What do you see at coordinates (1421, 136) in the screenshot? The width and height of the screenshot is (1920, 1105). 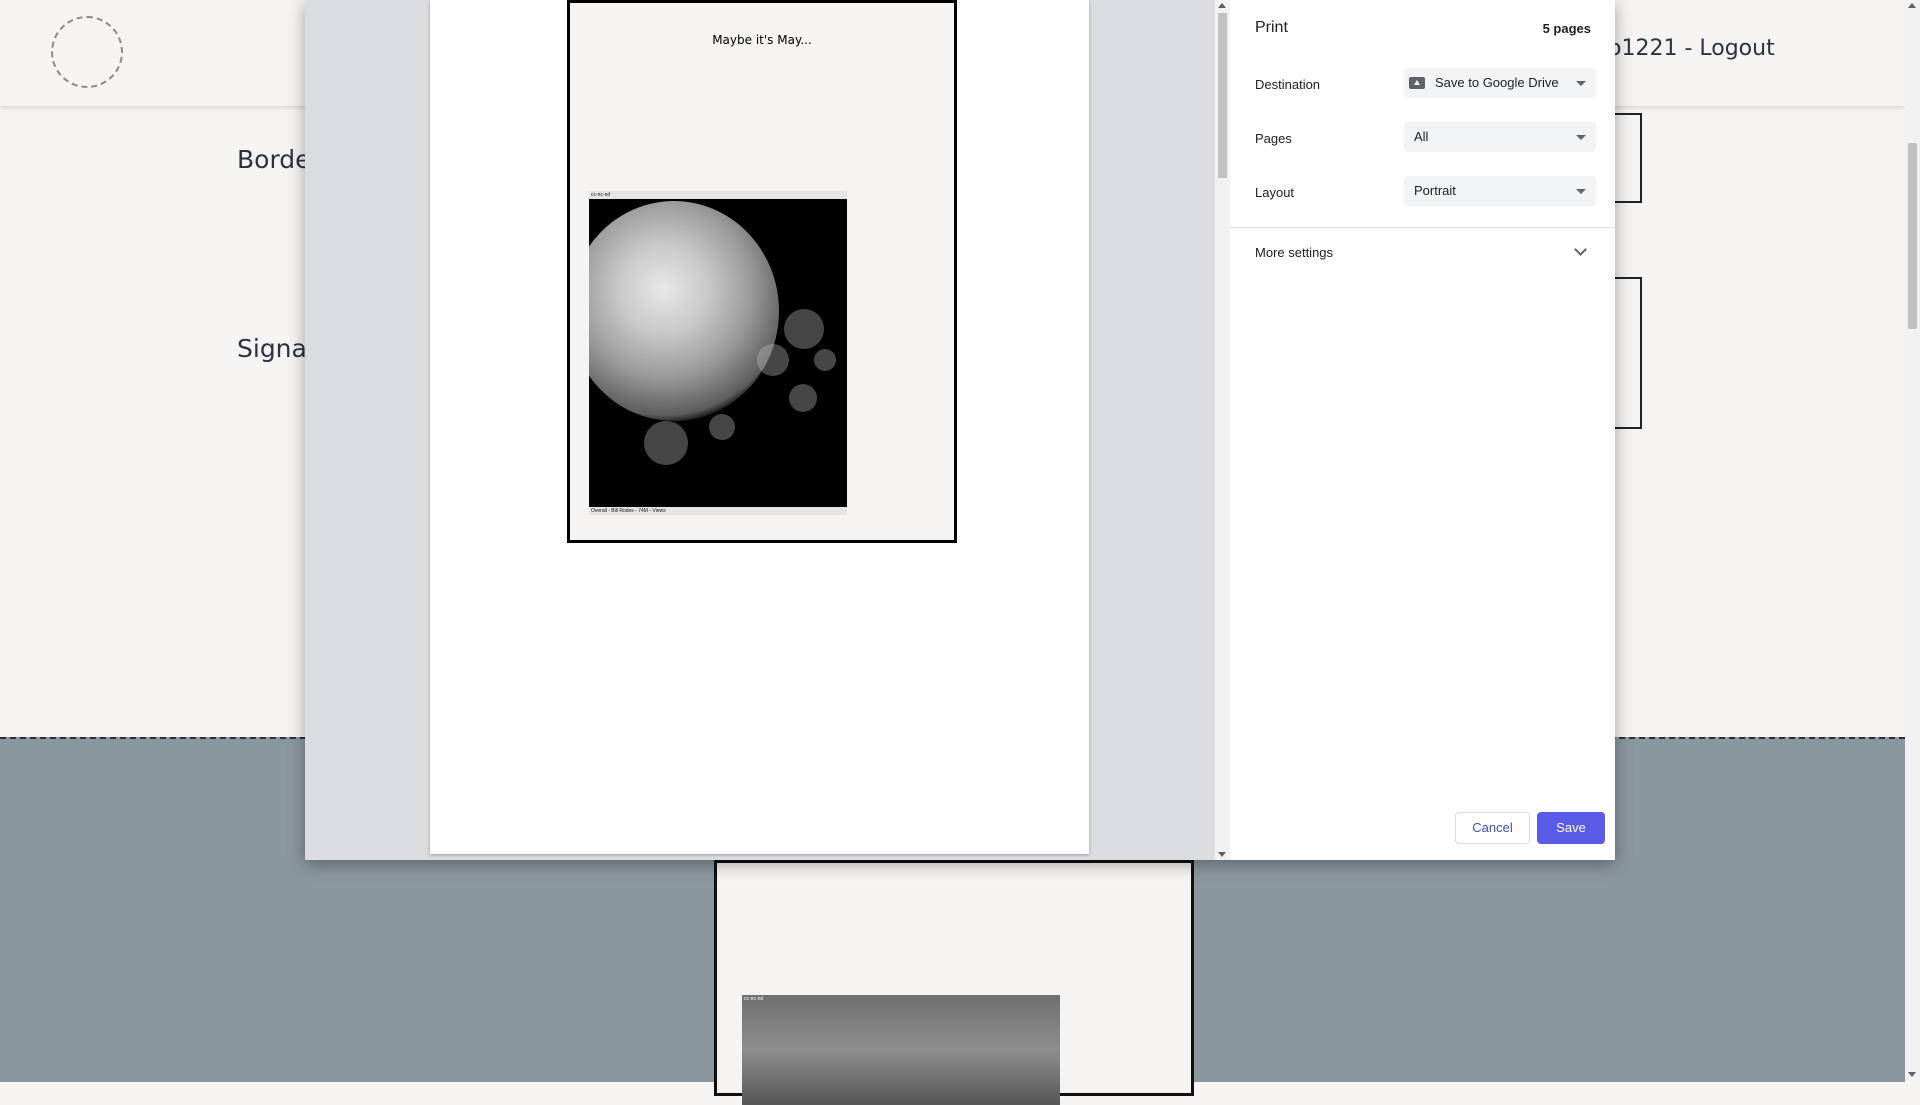 I see `pages-value: All` at bounding box center [1421, 136].